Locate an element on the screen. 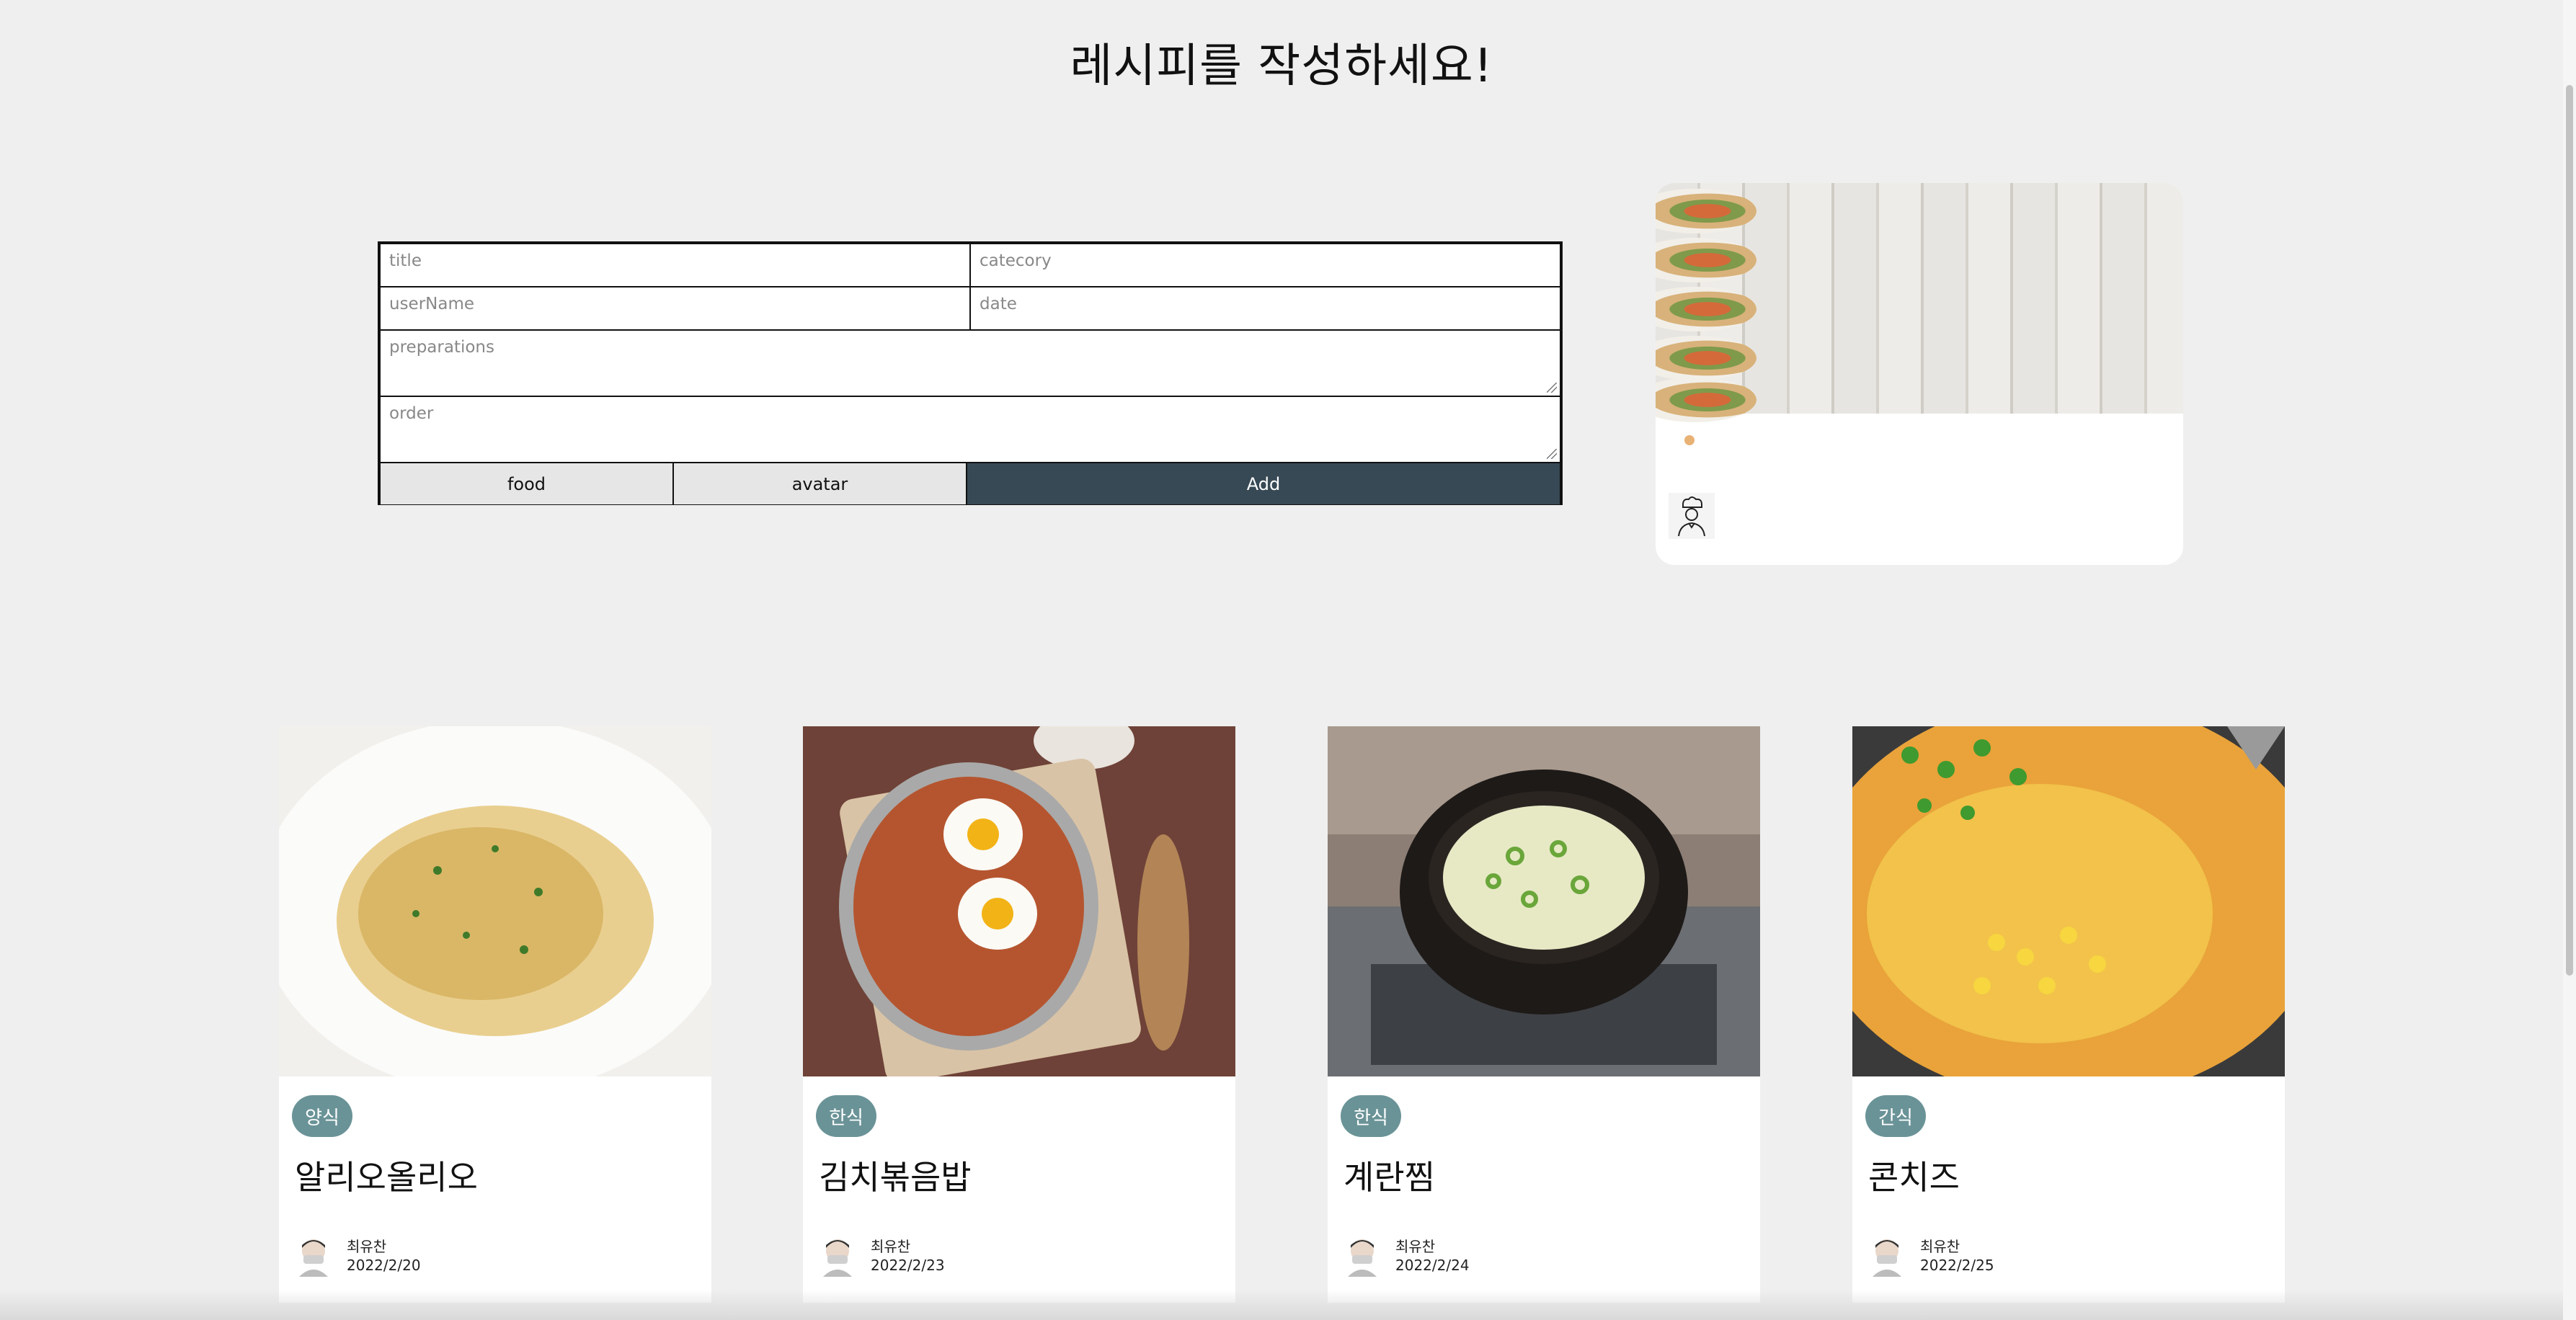 The width and height of the screenshot is (2576, 1320). preview-food-image is located at coordinates (1919, 303).